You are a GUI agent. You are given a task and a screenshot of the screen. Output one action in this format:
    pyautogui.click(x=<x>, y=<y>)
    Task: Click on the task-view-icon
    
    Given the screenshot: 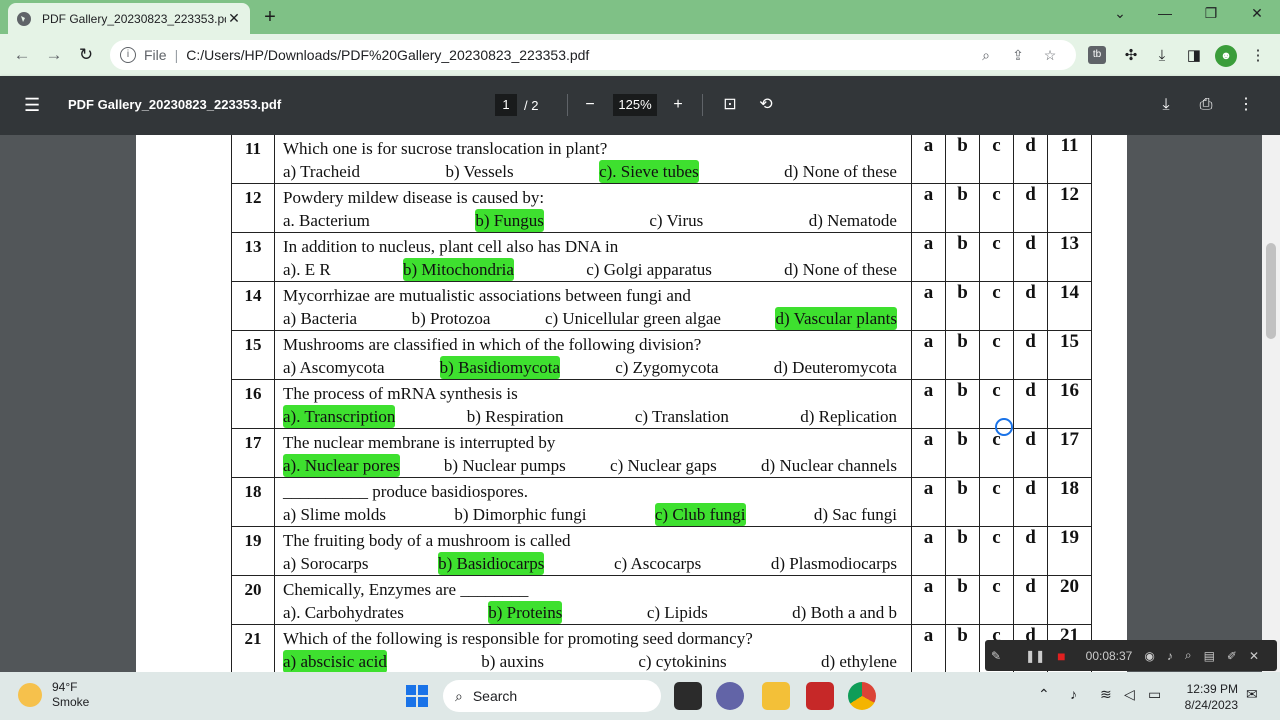 What is the action you would take?
    pyautogui.click(x=688, y=696)
    